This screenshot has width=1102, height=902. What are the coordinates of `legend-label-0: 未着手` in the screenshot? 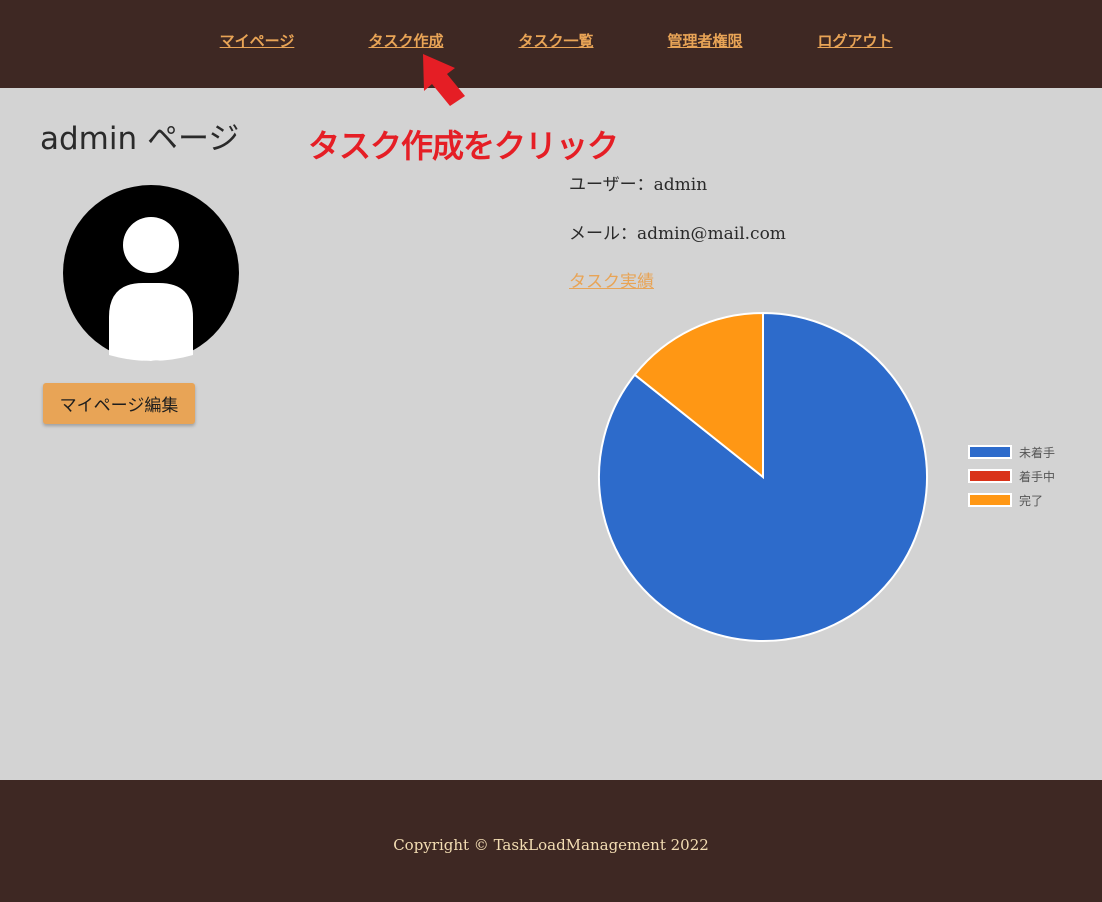 It's located at (1037, 452).